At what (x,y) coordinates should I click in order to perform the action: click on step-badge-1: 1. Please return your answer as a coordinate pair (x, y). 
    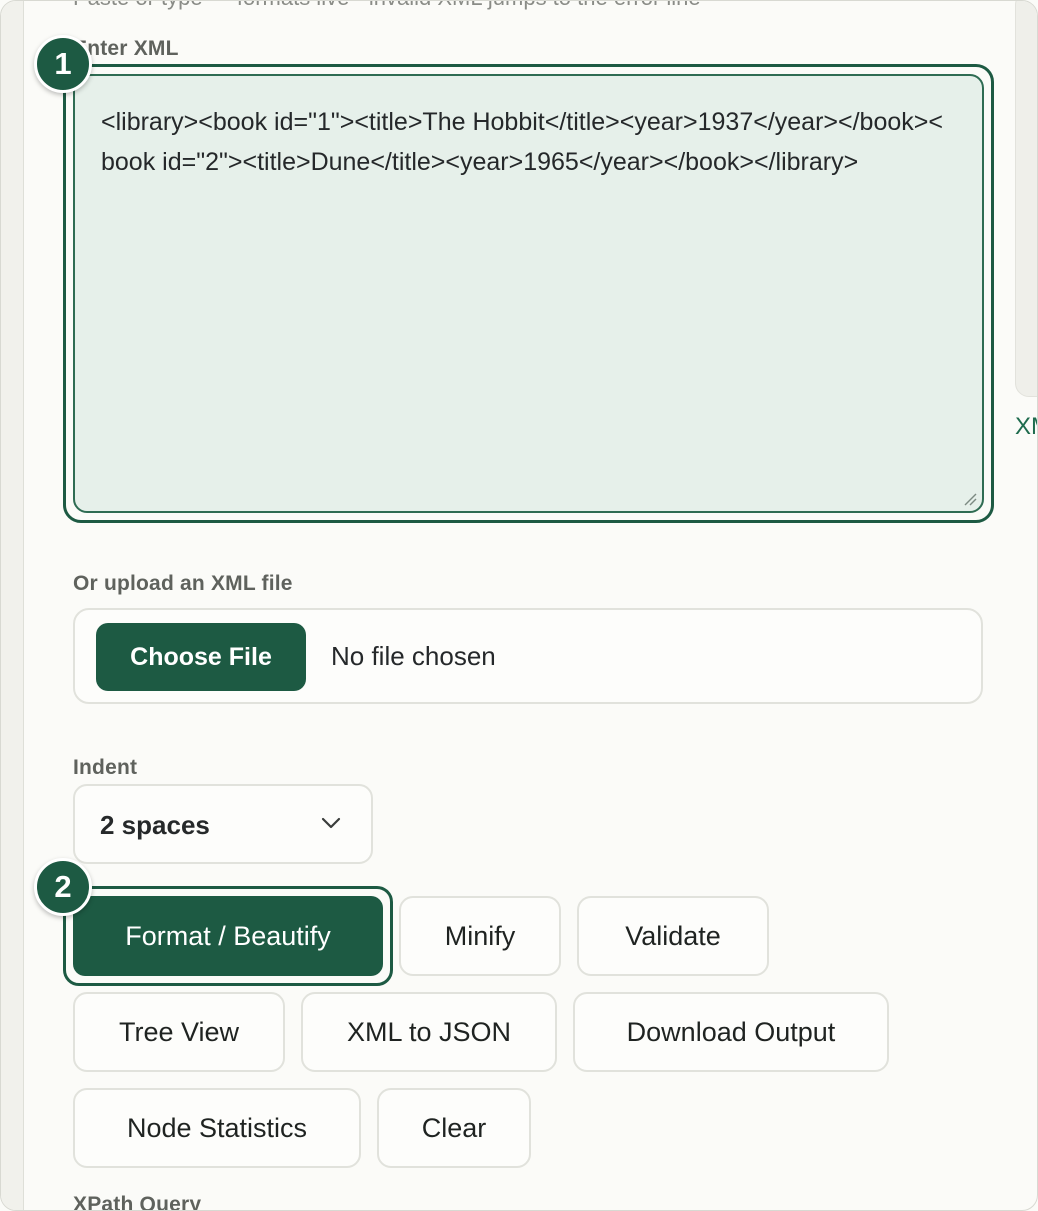
    Looking at the image, I should click on (63, 64).